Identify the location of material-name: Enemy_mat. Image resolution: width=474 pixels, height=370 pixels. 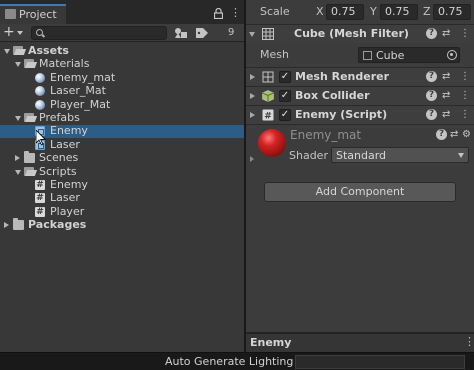
(326, 135).